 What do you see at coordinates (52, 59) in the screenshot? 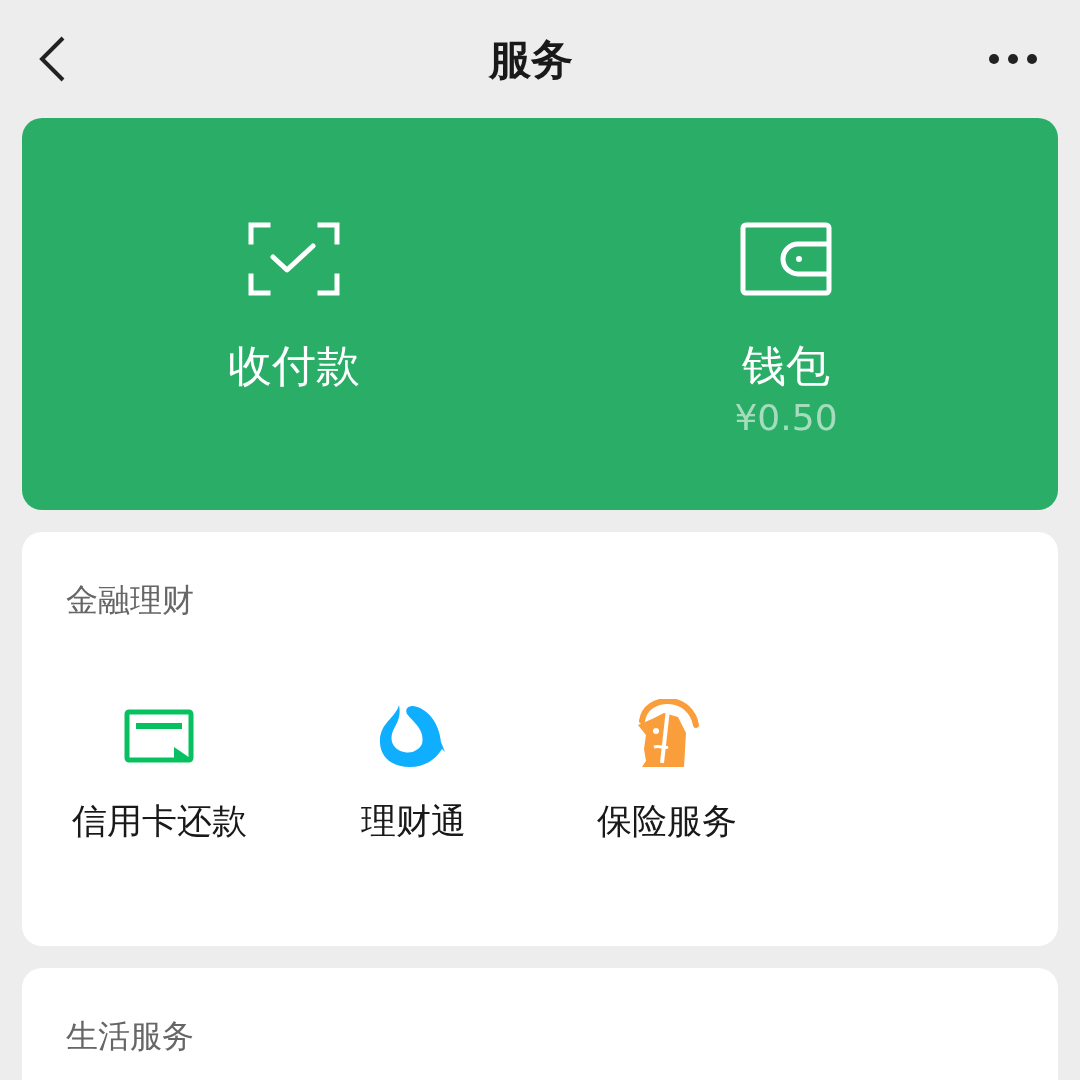
I see `back-icon` at bounding box center [52, 59].